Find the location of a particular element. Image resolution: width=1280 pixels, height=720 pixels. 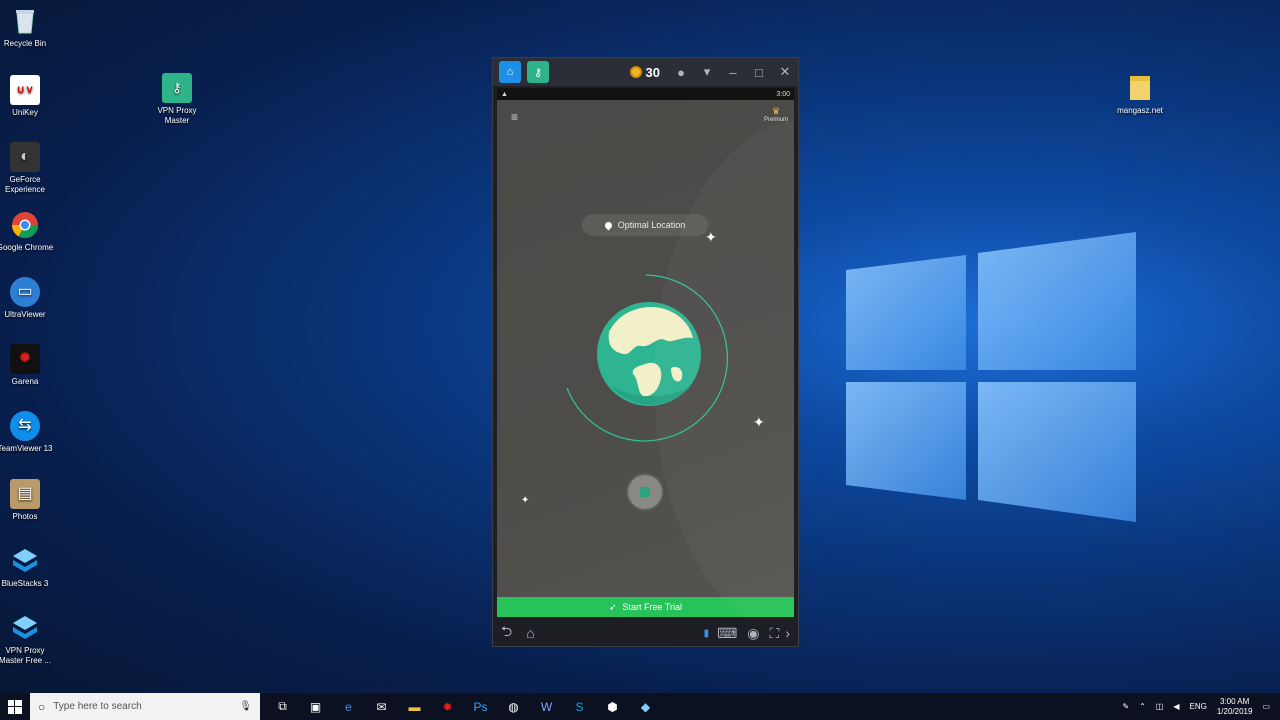

disconnect-button is located at coordinates (645, 492).